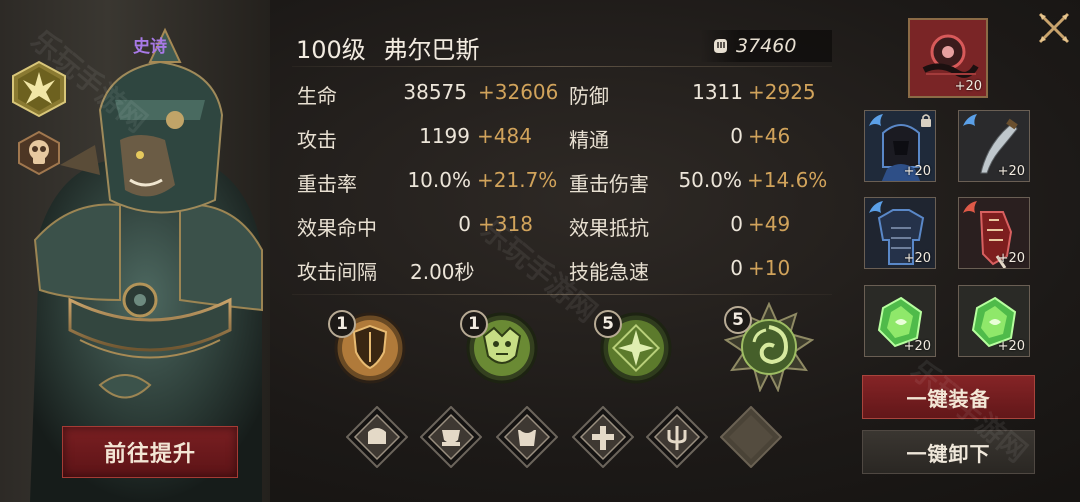 The width and height of the screenshot is (1080, 502). I want to click on stat-label: 重击伤害, so click(609, 184).